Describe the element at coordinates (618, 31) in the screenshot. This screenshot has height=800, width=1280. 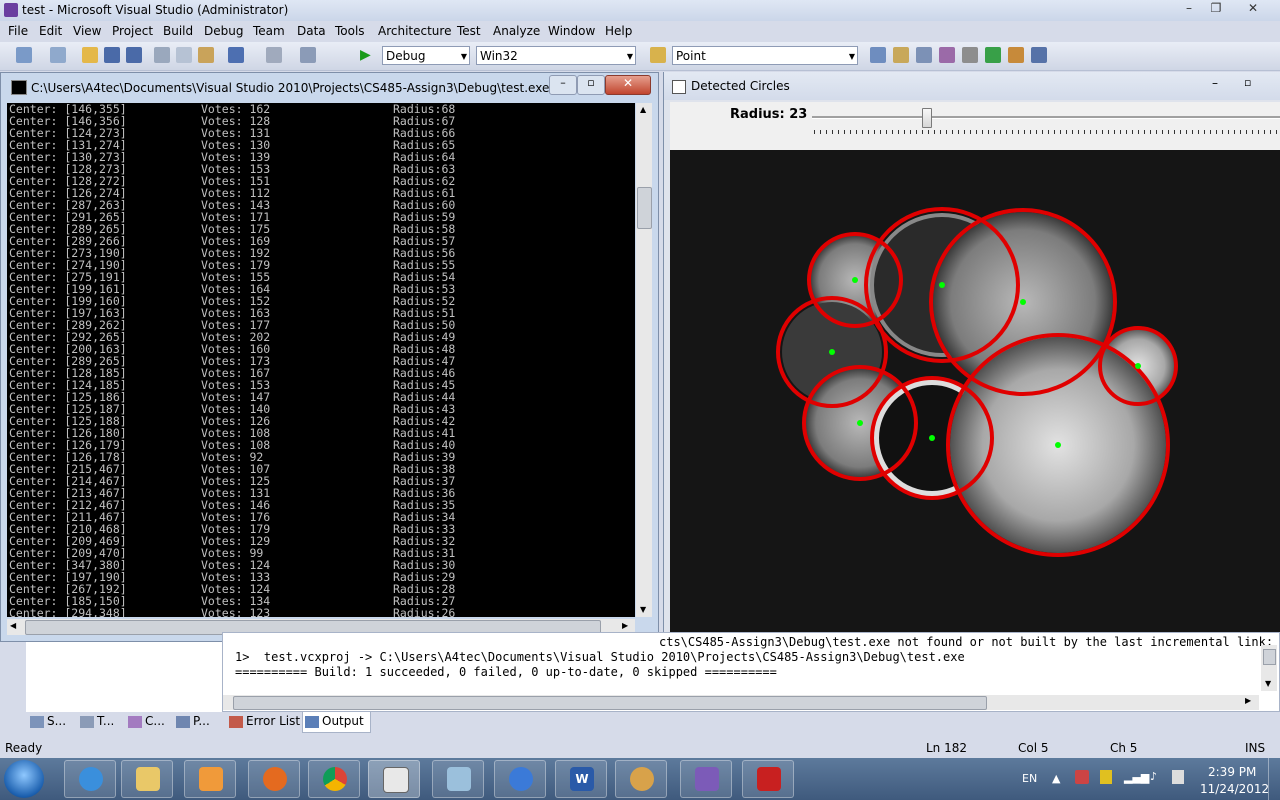
I see `menu-help: Help` at that location.